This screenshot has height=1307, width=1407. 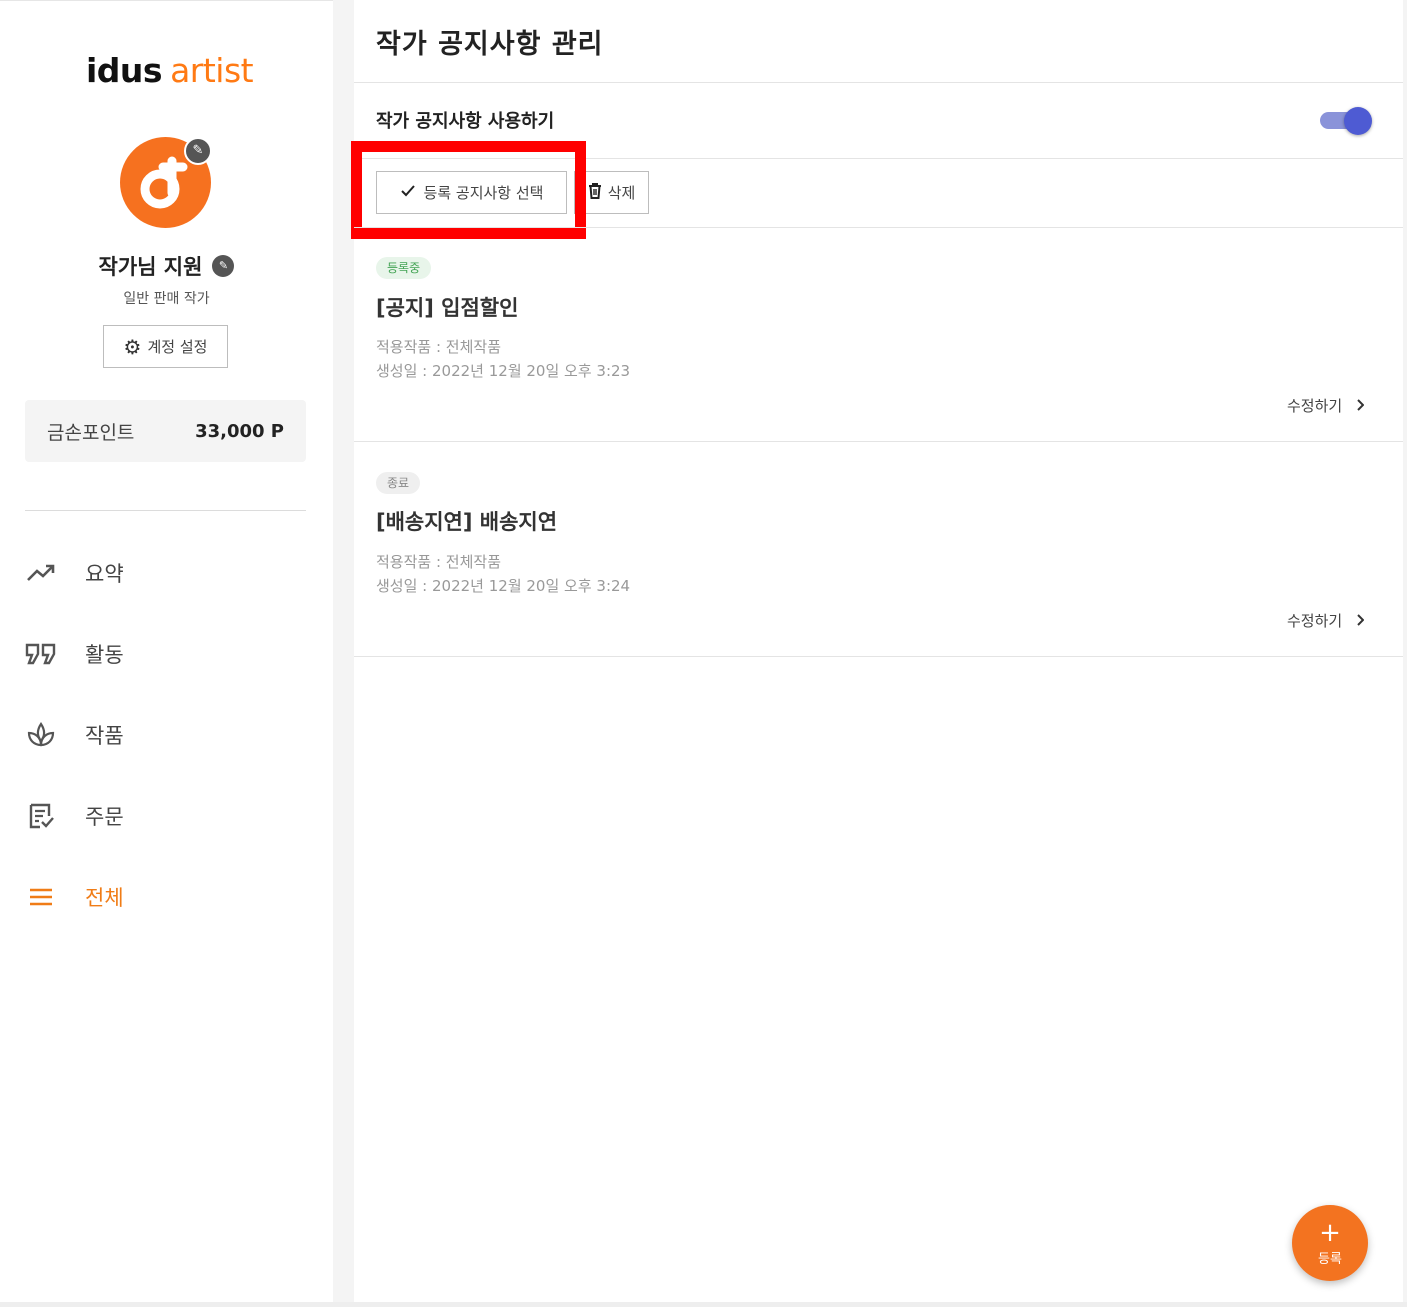 I want to click on profile-name-row: 작가님 지원 ✎, so click(x=166, y=266).